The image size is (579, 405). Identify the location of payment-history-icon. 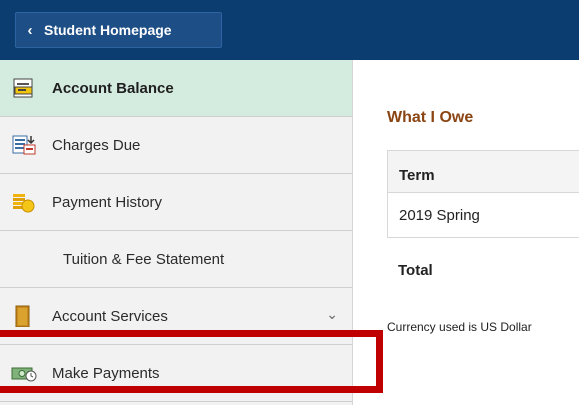
(24, 202).